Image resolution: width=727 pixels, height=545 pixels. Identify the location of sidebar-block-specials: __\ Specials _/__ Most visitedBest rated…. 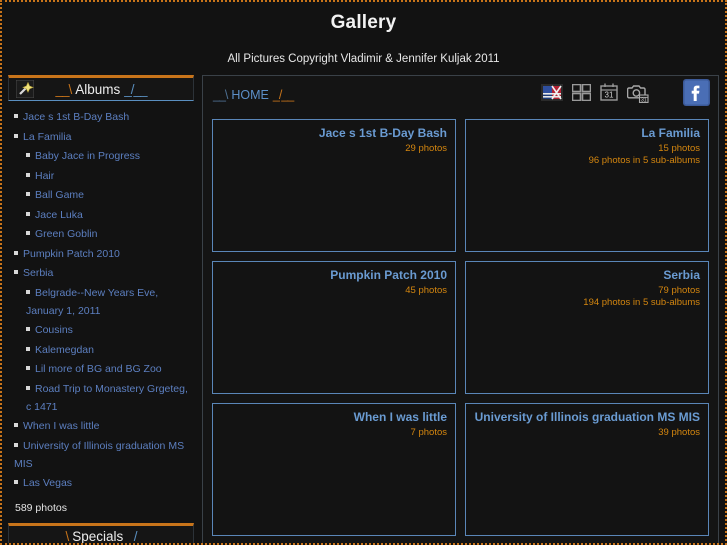
(101, 533).